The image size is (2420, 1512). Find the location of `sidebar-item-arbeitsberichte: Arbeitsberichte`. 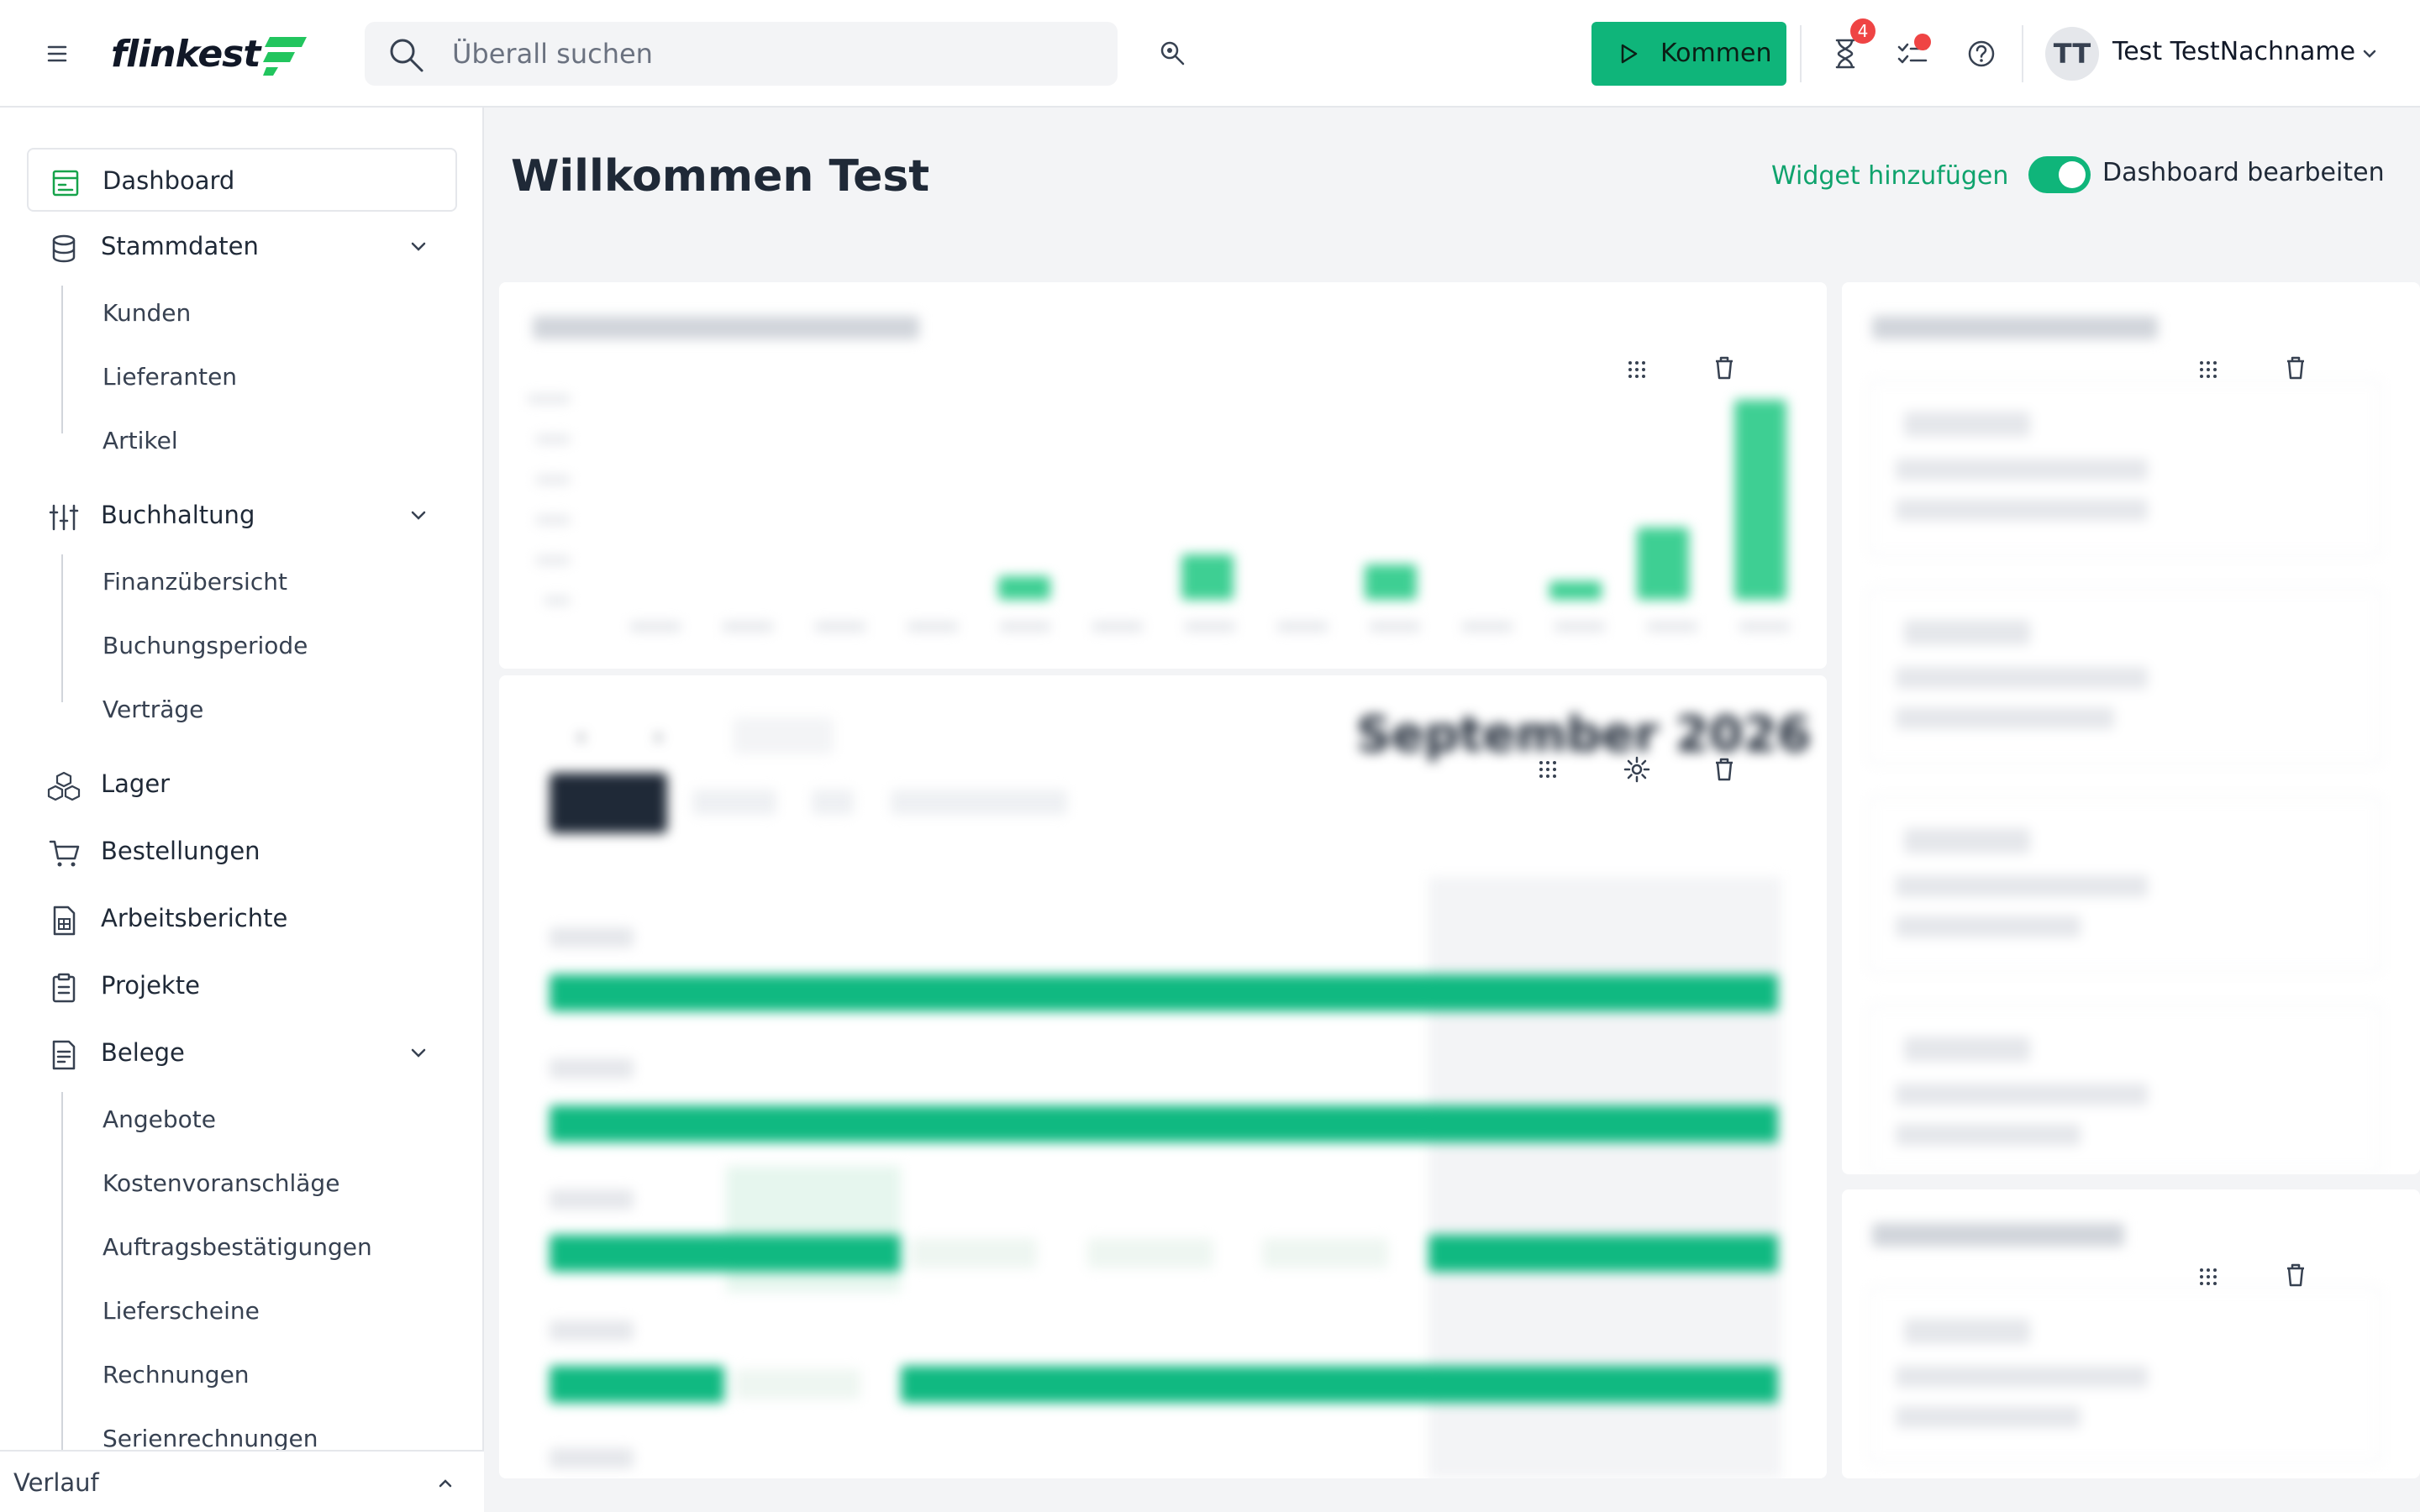

sidebar-item-arbeitsberichte: Arbeitsberichte is located at coordinates (242, 919).